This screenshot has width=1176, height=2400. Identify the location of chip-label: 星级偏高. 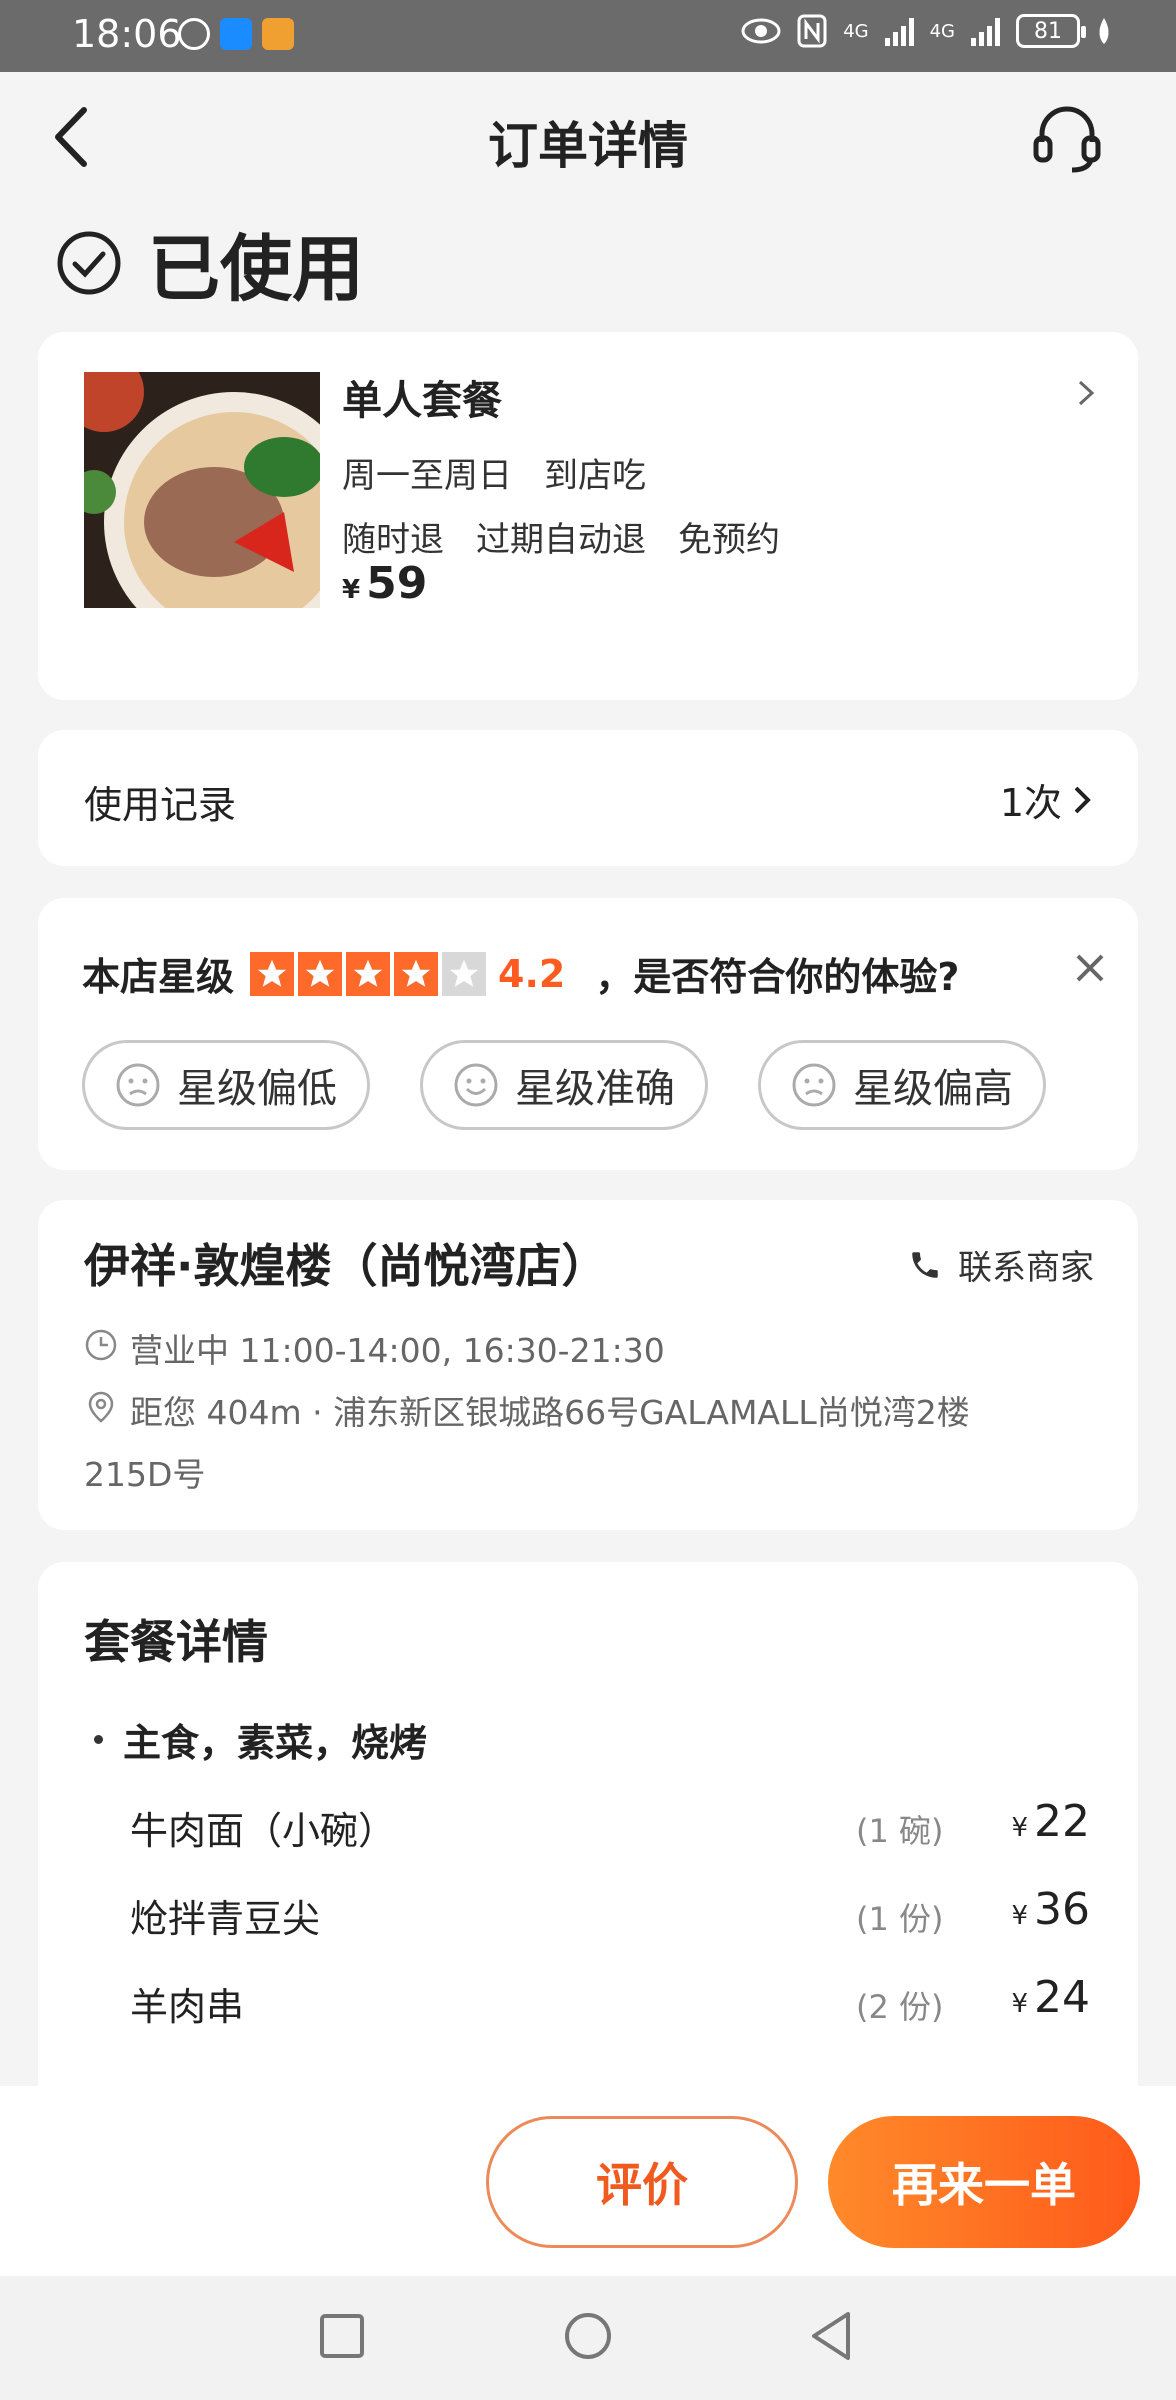
(933, 1089).